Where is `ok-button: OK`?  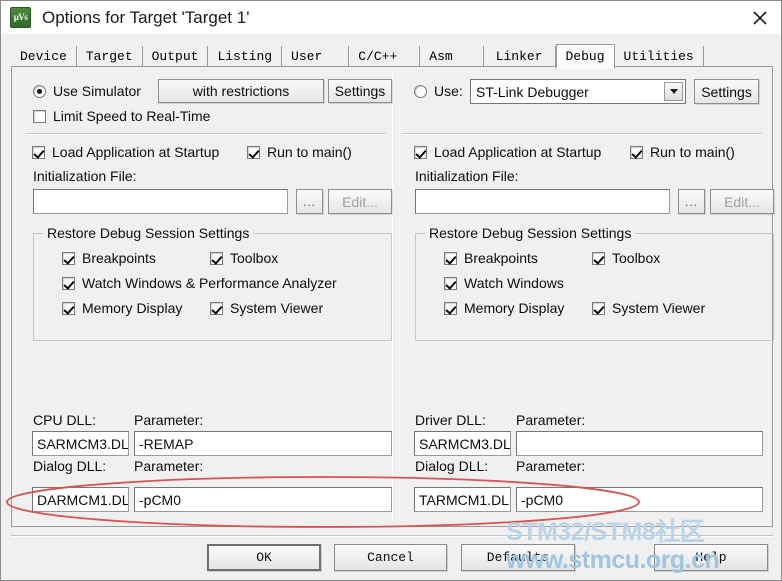 ok-button: OK is located at coordinates (264, 557).